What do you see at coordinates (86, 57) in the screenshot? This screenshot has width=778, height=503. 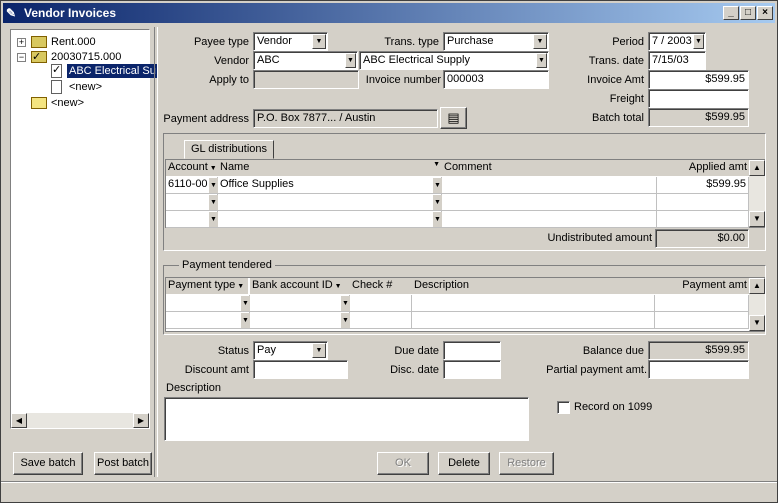 I see `tree-node-batch: 20030715.000` at bounding box center [86, 57].